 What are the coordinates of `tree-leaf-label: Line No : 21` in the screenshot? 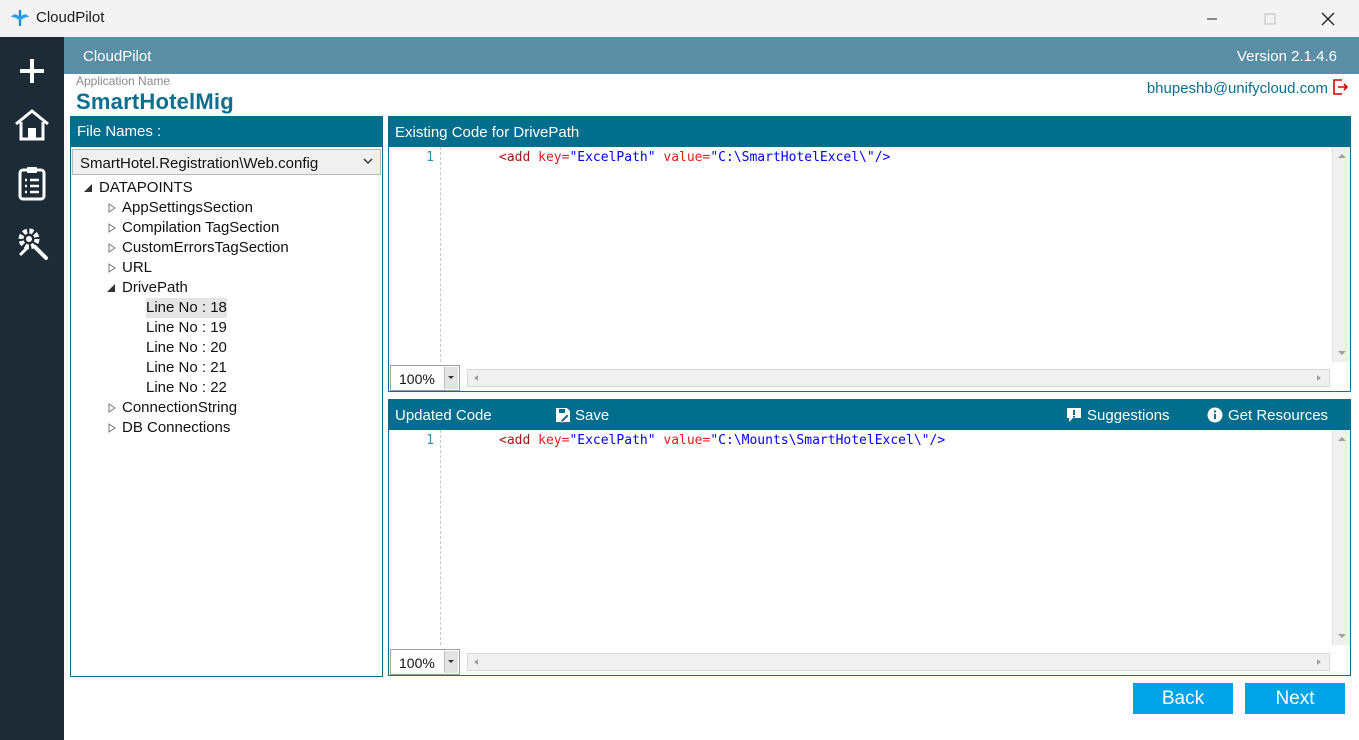 It's located at (186, 367).